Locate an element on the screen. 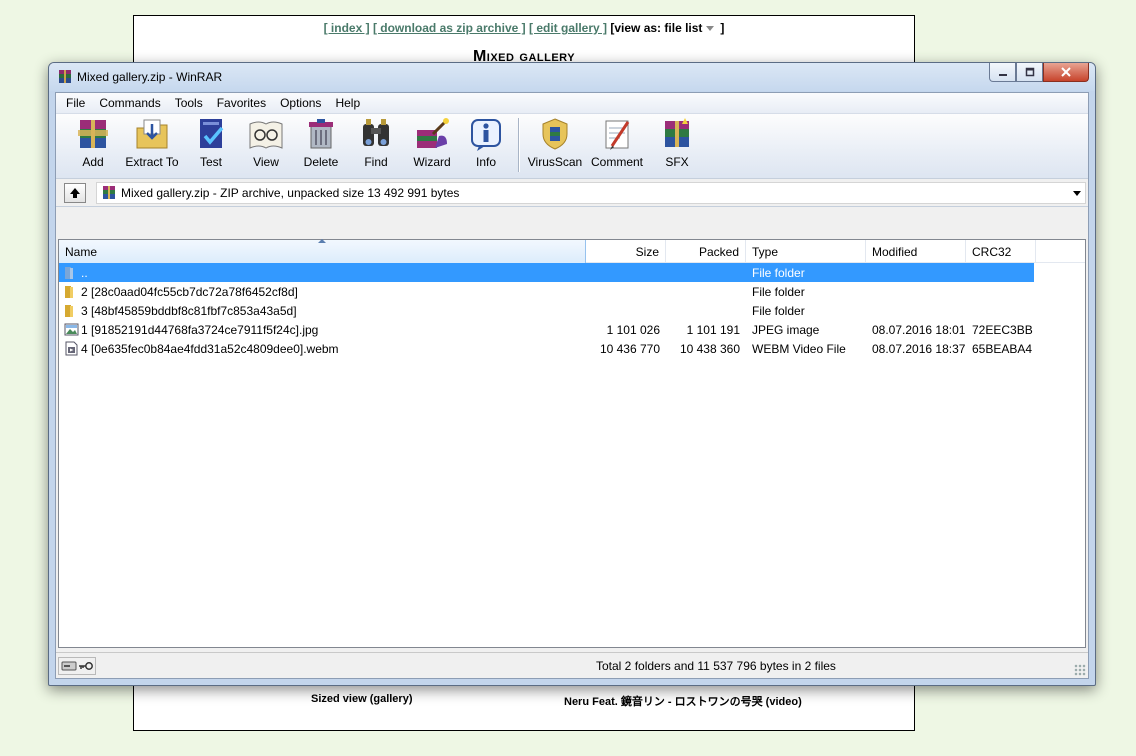 The height and width of the screenshot is (756, 1136). test-button: Test is located at coordinates (211, 144).